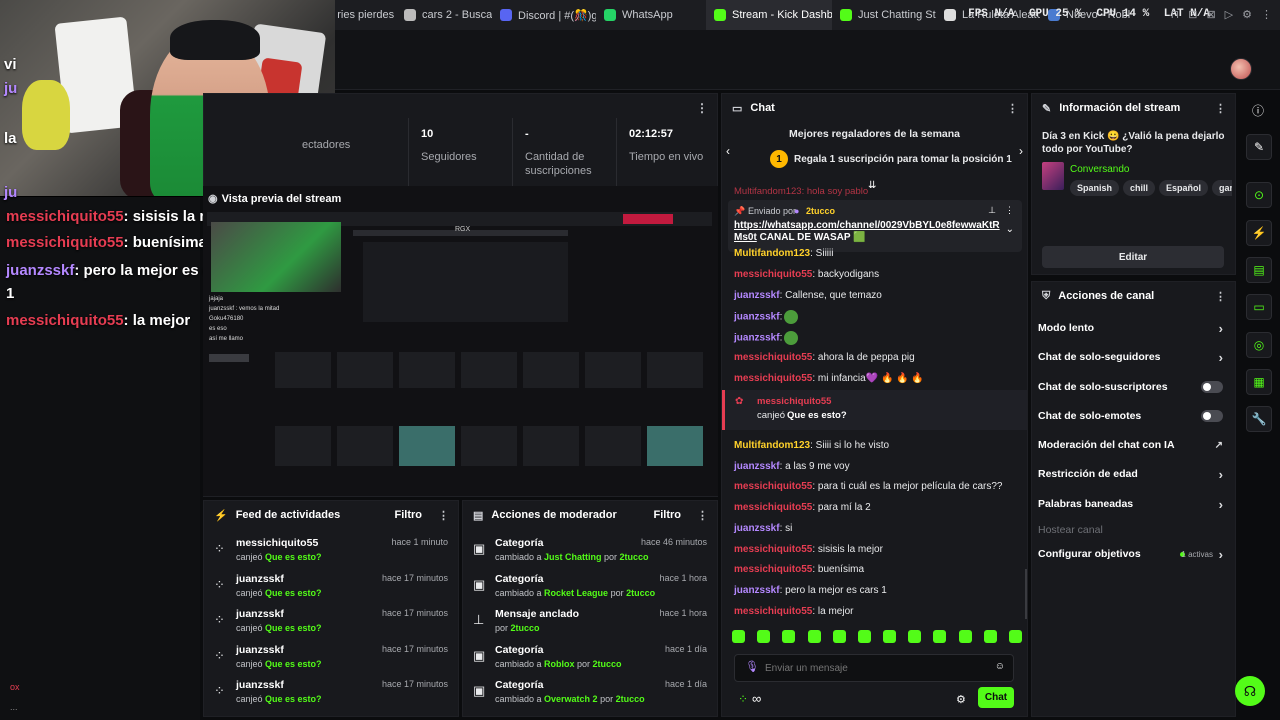 This screenshot has height=720, width=1280. What do you see at coordinates (1259, 307) in the screenshot?
I see `chat-bubble-icon: ▭` at bounding box center [1259, 307].